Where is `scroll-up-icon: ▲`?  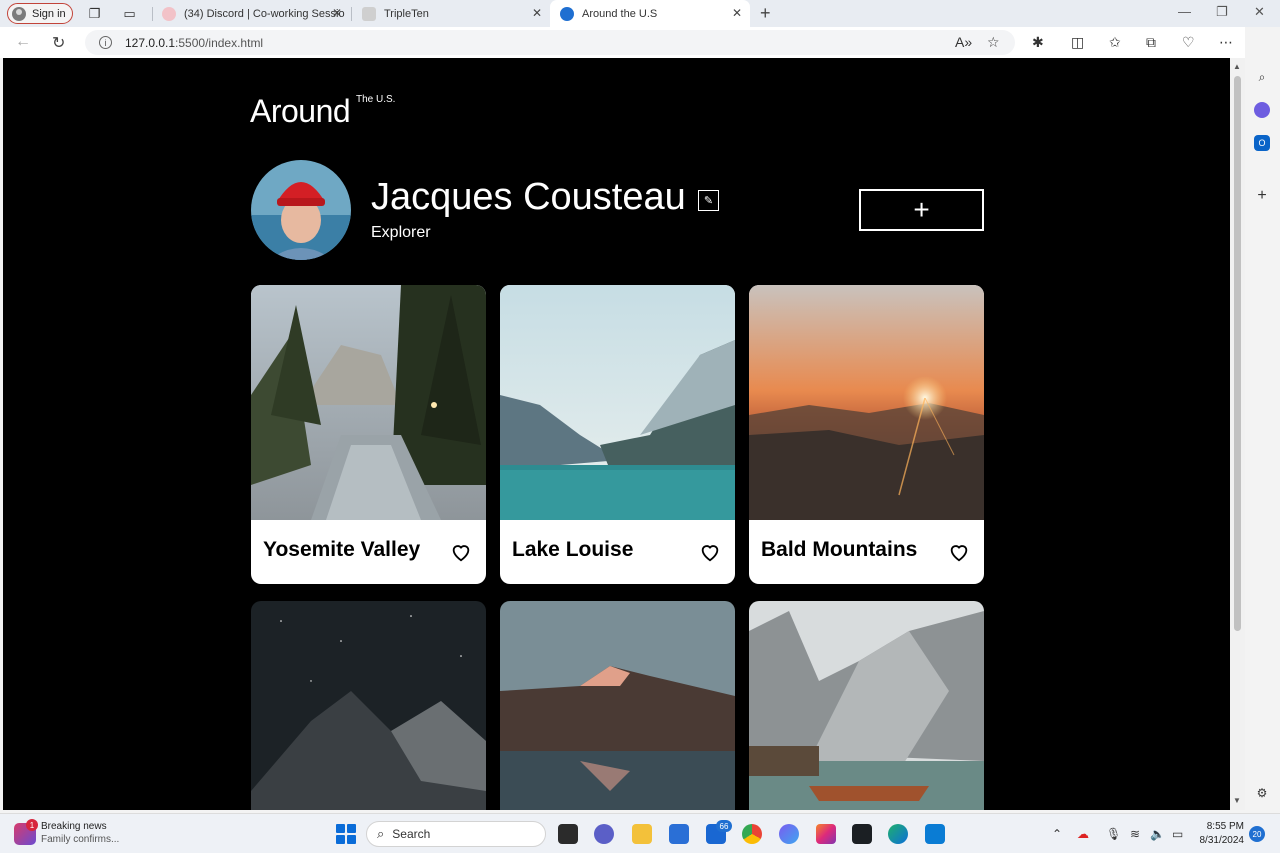
scroll-up-icon: ▲ is located at coordinates (1237, 66).